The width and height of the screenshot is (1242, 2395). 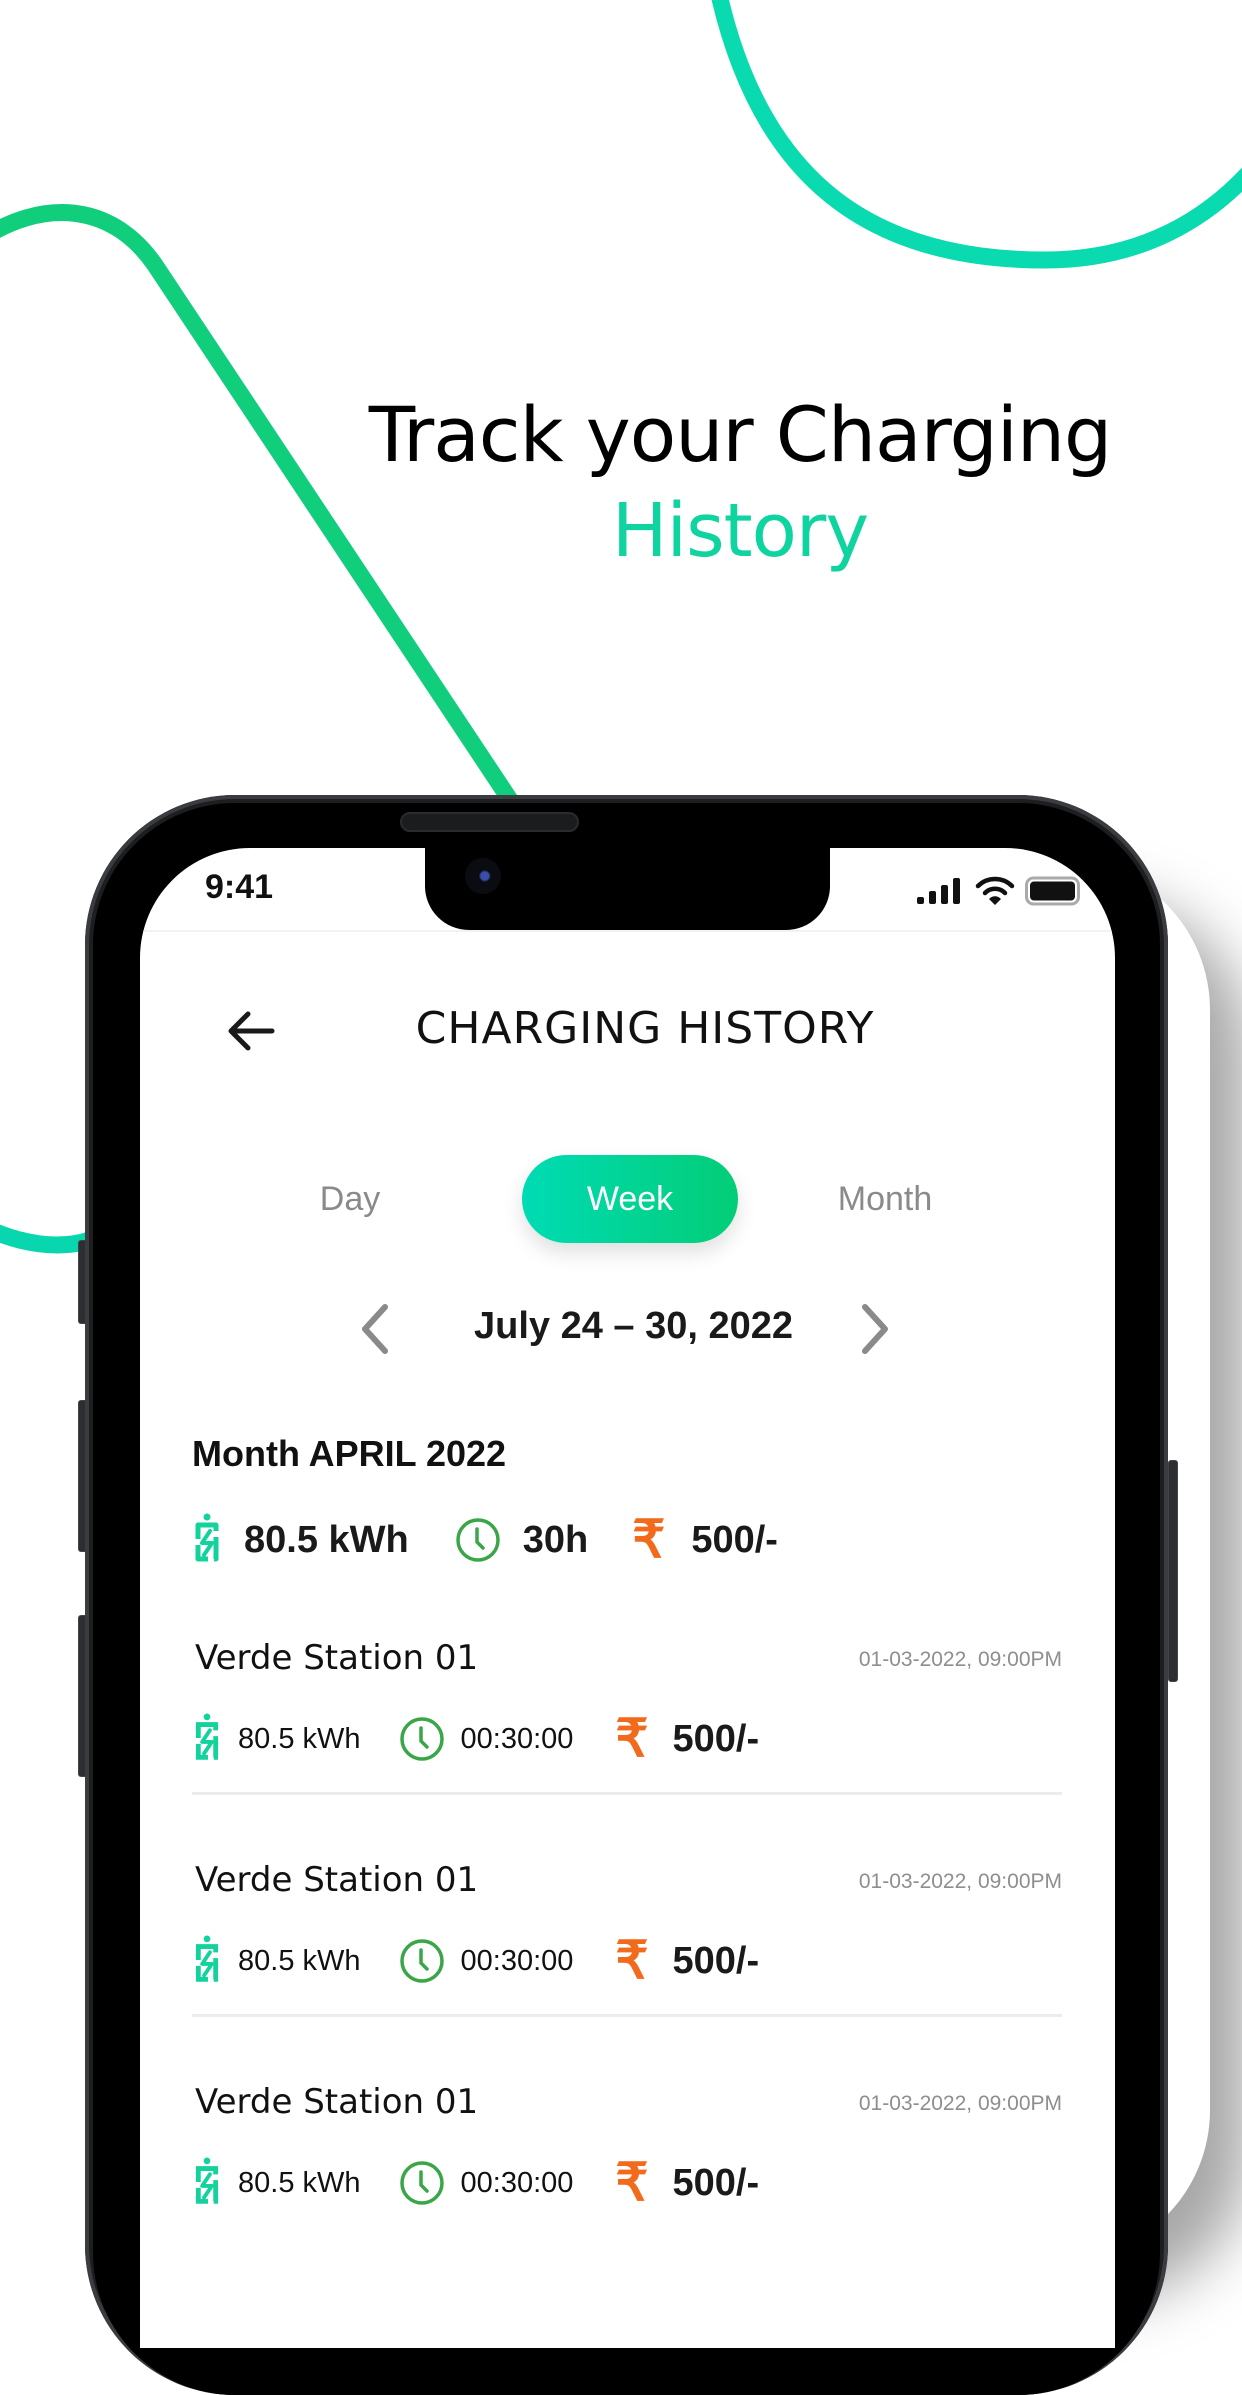 I want to click on summary-energy: 80.5 kWh, so click(x=300, y=1540).